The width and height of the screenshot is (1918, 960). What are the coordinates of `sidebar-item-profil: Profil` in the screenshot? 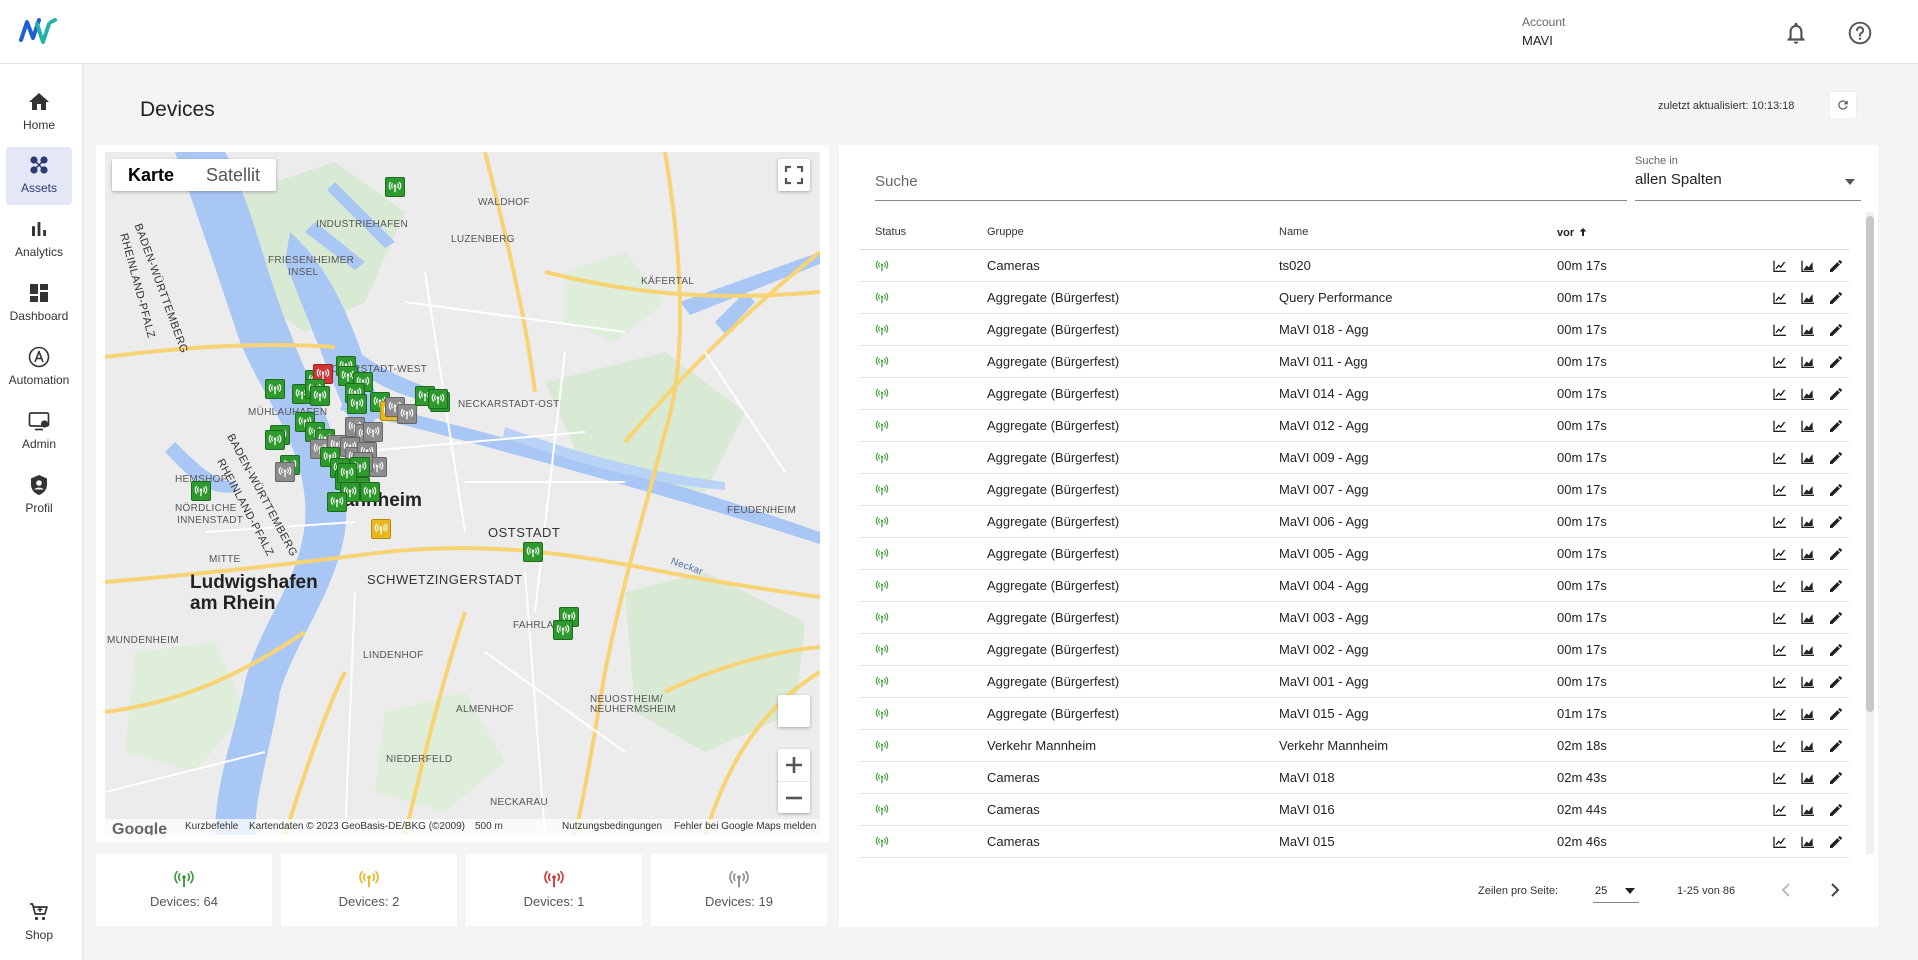 It's located at (39, 496).